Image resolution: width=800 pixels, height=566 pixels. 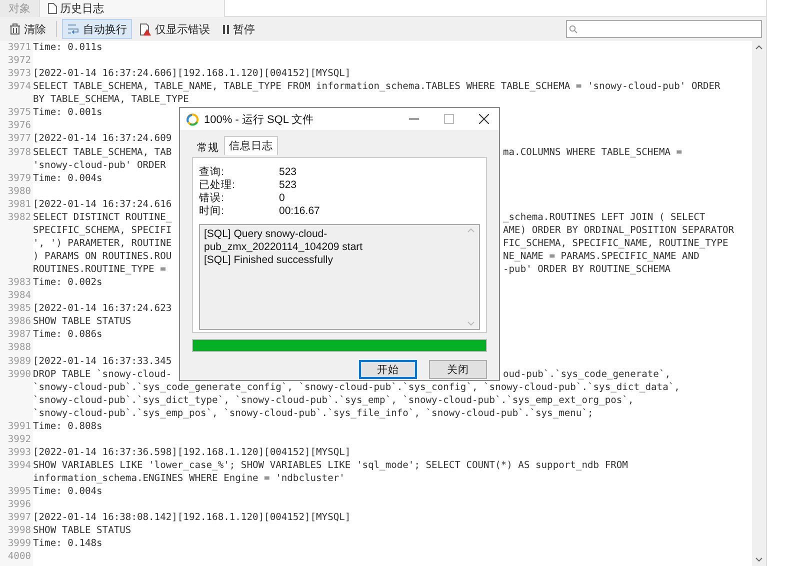 What do you see at coordinates (19, 557) in the screenshot?
I see `line-number: 4000` at bounding box center [19, 557].